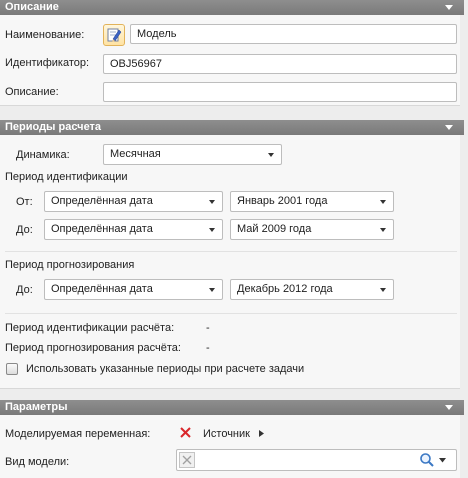 This screenshot has width=468, height=478. What do you see at coordinates (261, 433) in the screenshot?
I see `chevron-right-icon` at bounding box center [261, 433].